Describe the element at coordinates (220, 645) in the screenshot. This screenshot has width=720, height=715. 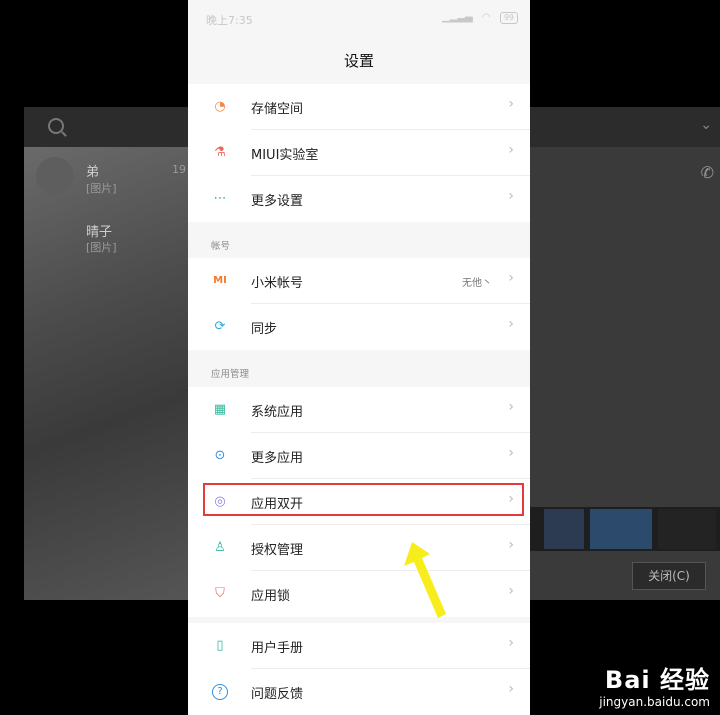
I see `manual-icon: ▯` at that location.